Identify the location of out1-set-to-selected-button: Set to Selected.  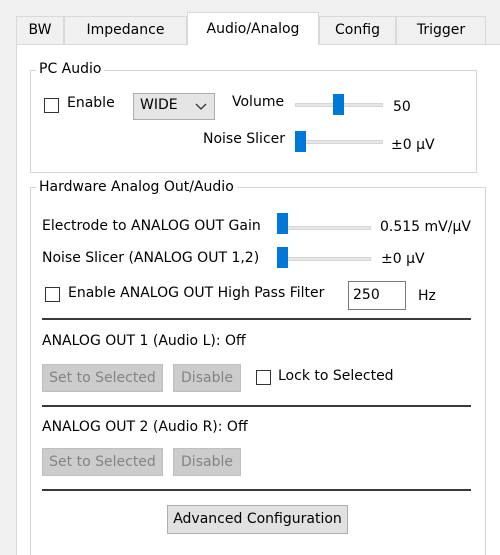
(102, 378).